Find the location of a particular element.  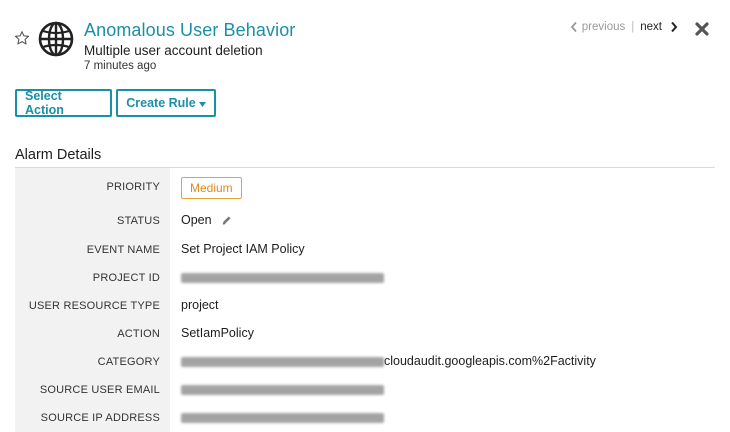

select-action-button: Select Action is located at coordinates (63, 103).